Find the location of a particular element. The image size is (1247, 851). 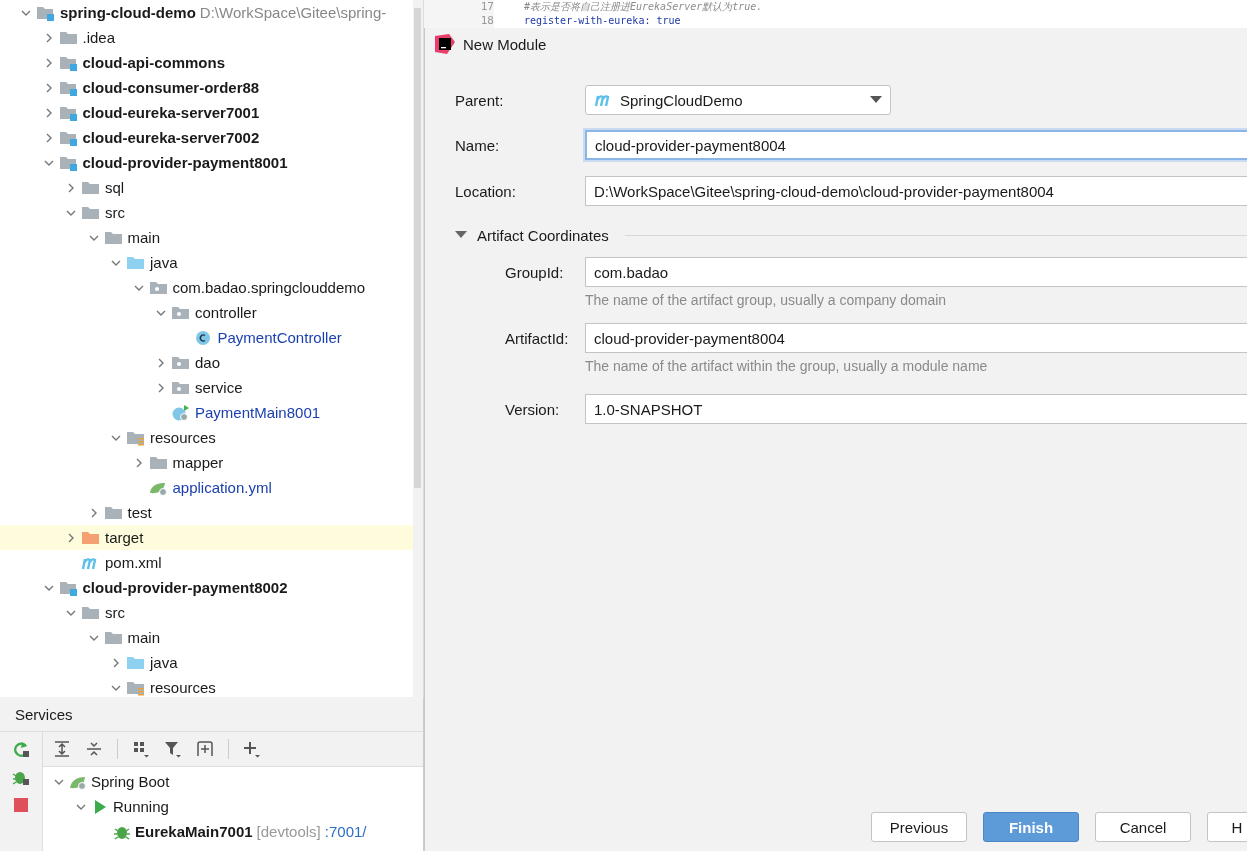

tree-label: controller is located at coordinates (226, 312).